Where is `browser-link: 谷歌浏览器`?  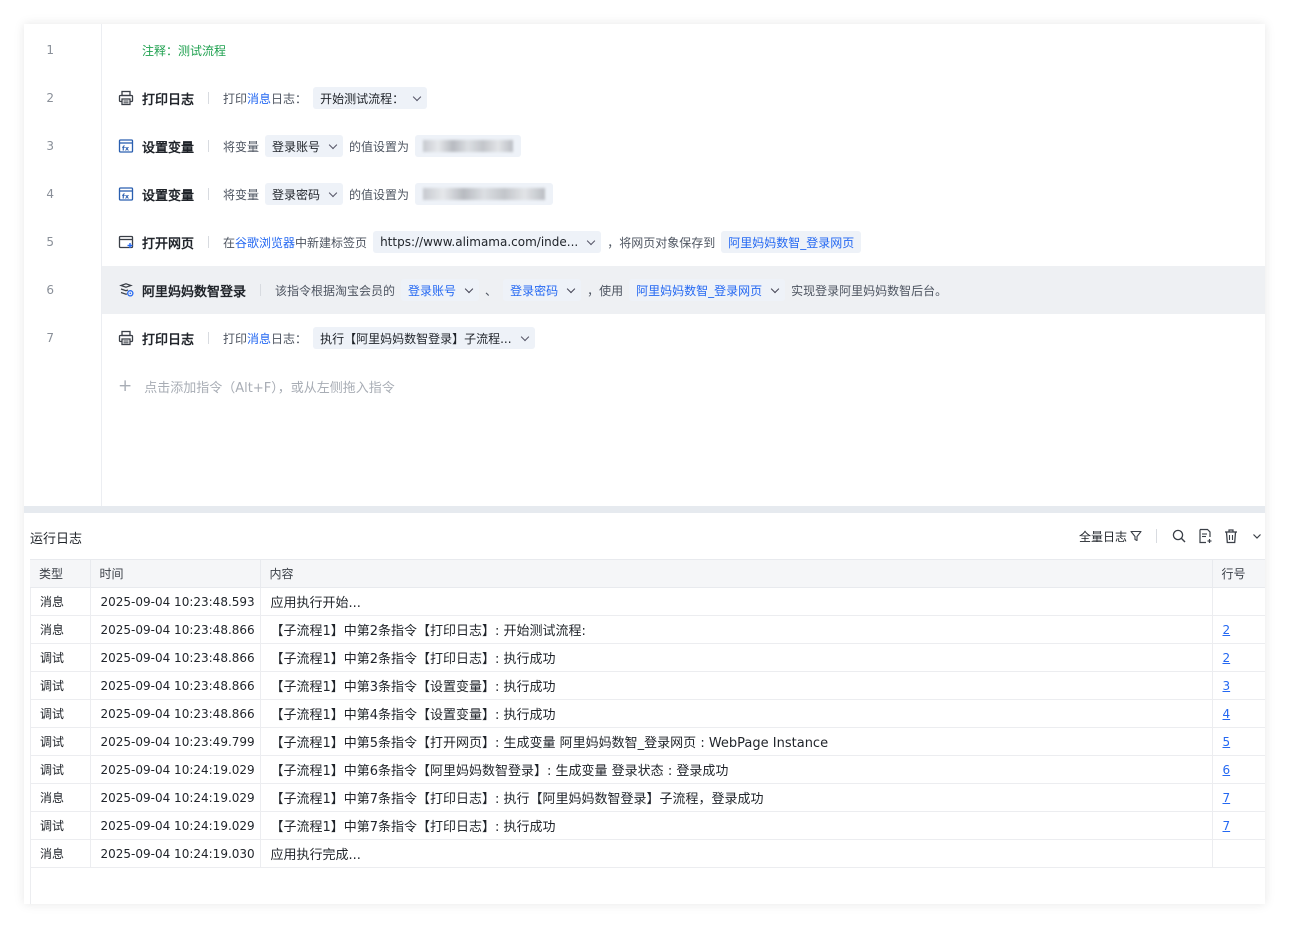 browser-link: 谷歌浏览器 is located at coordinates (265, 242).